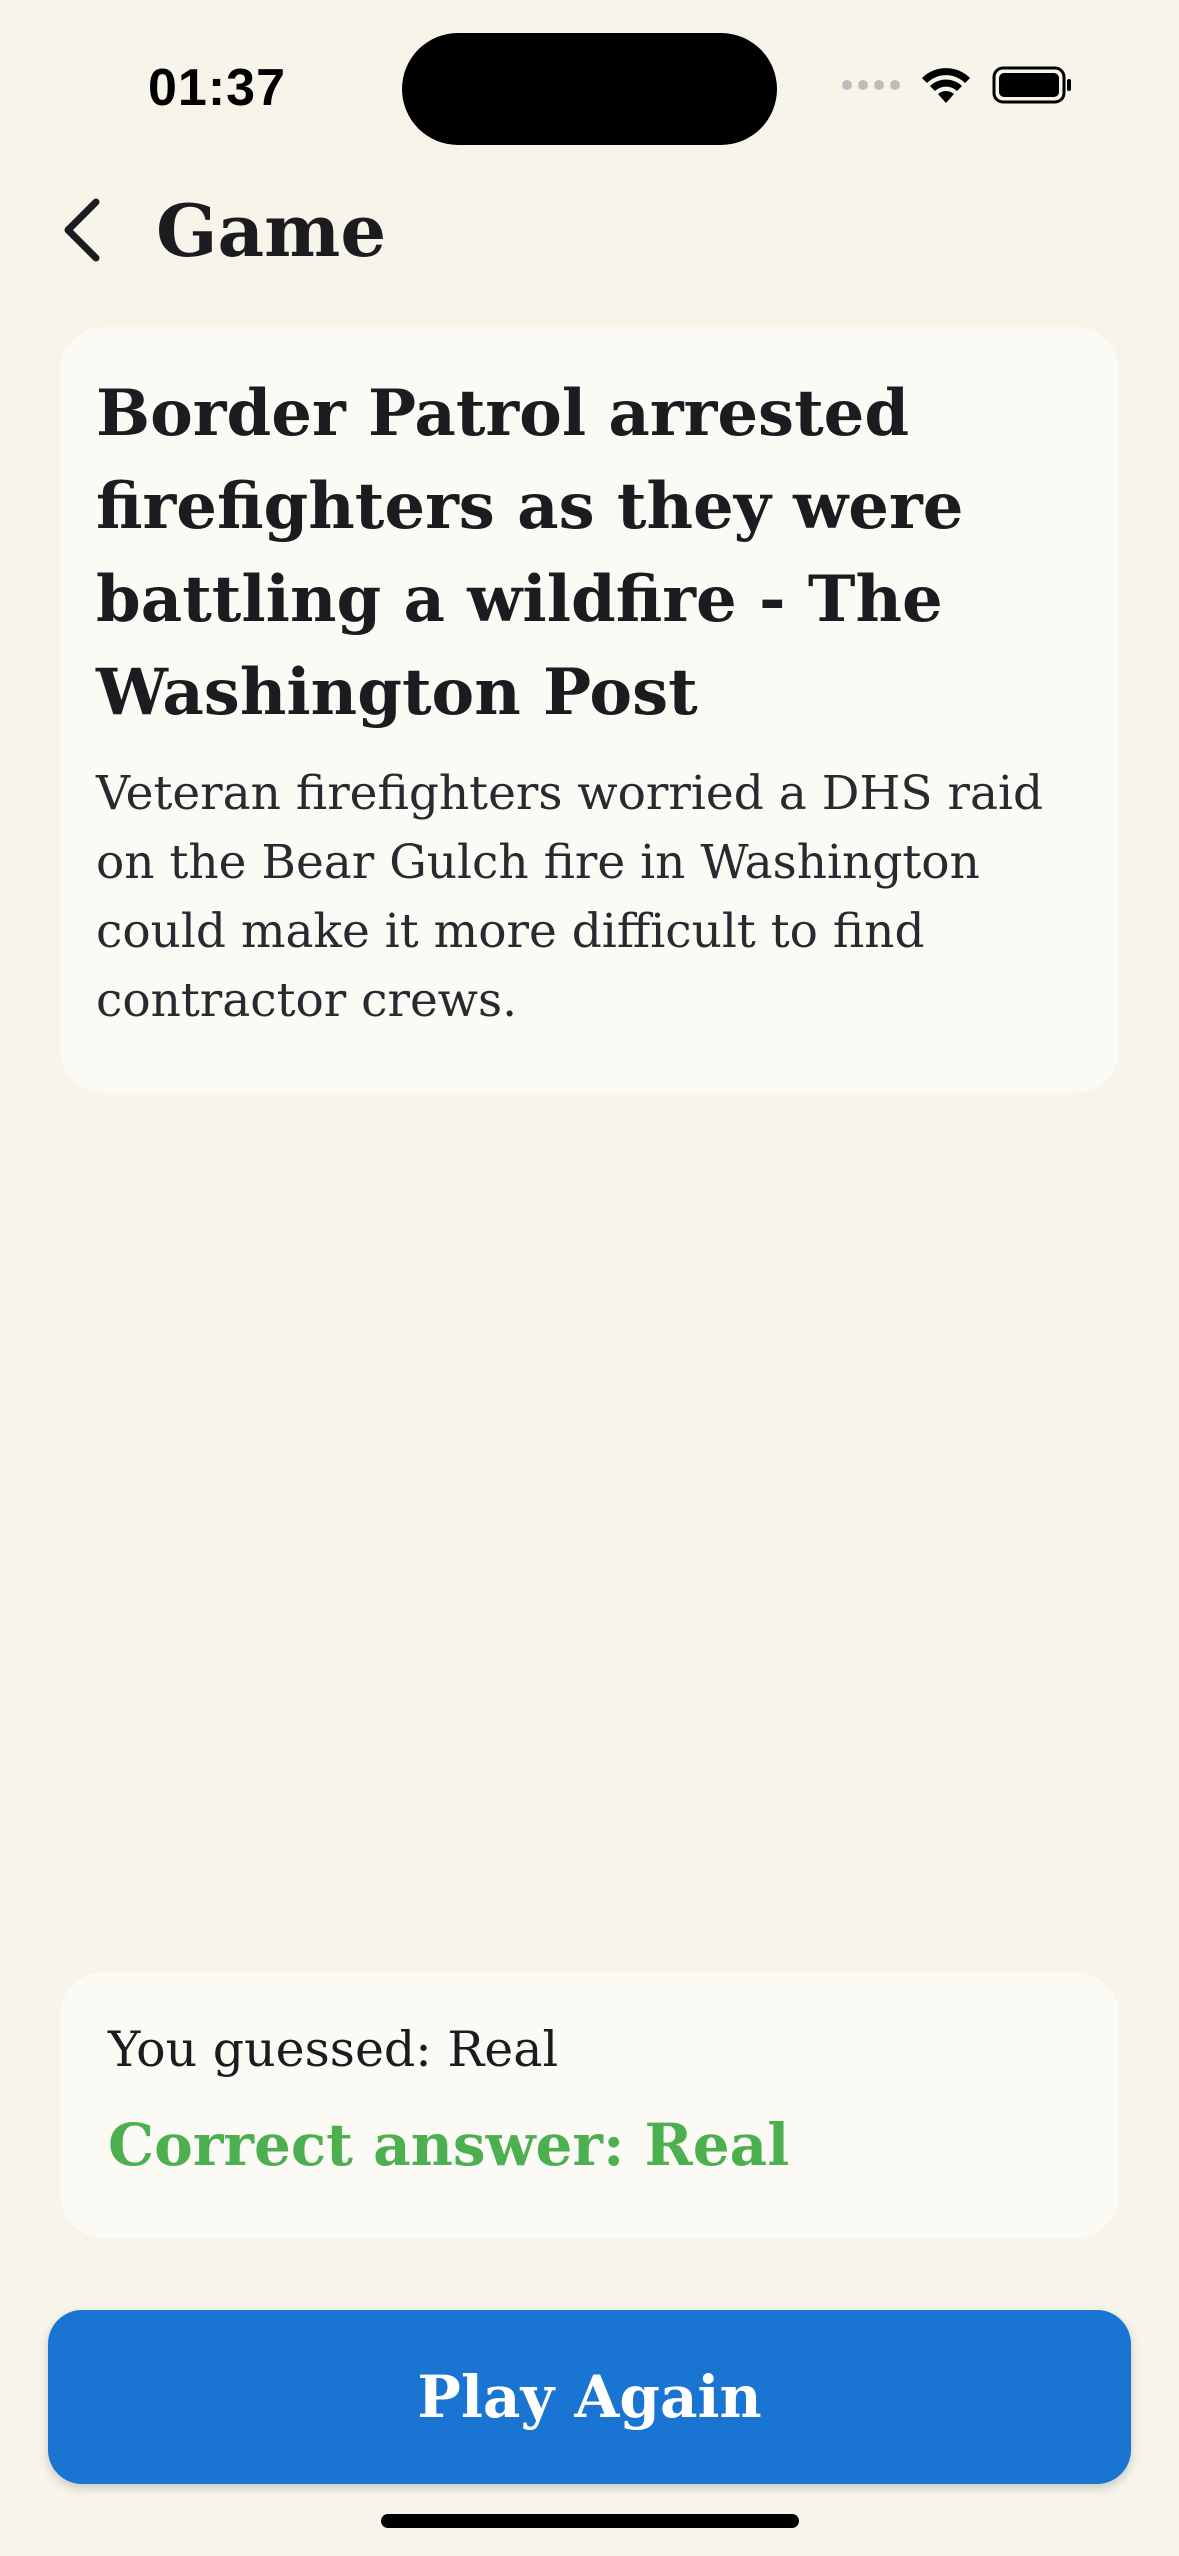  Describe the element at coordinates (1031, 85) in the screenshot. I see `battery-icon` at that location.